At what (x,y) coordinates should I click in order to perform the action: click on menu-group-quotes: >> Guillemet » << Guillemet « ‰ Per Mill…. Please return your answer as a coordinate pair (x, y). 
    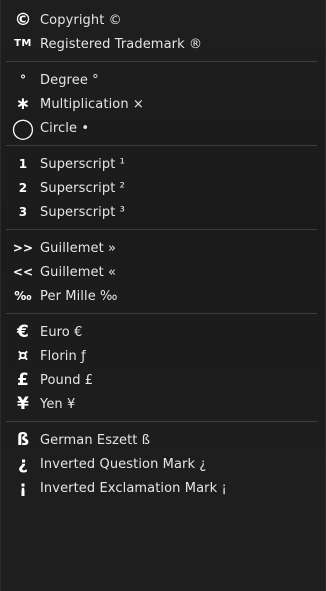
    Looking at the image, I should click on (161, 272).